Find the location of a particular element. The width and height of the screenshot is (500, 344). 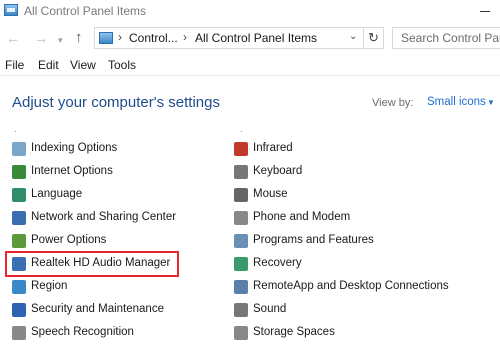

item-label: Security and Maintenance is located at coordinates (97, 309).